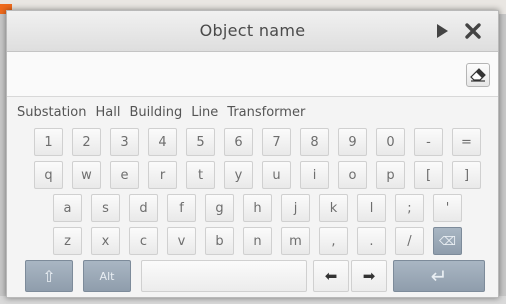  Describe the element at coordinates (124, 175) in the screenshot. I see `key-e: e` at that location.